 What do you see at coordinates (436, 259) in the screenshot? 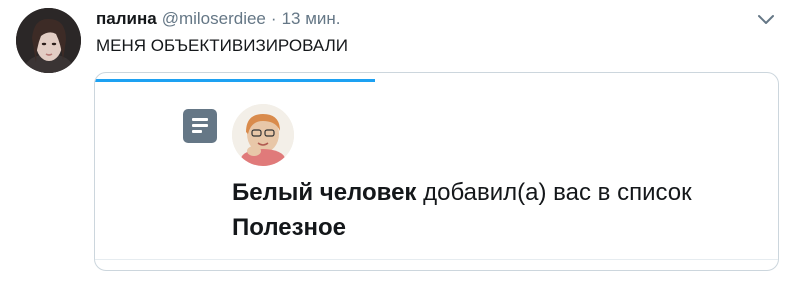
I see `card-divider` at bounding box center [436, 259].